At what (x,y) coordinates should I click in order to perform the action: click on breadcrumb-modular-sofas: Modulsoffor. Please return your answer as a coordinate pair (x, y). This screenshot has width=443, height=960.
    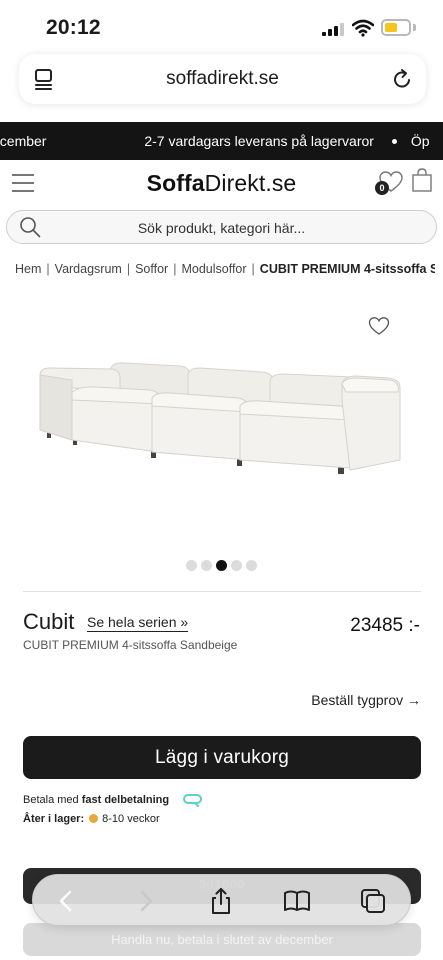
    Looking at the image, I should click on (213, 269).